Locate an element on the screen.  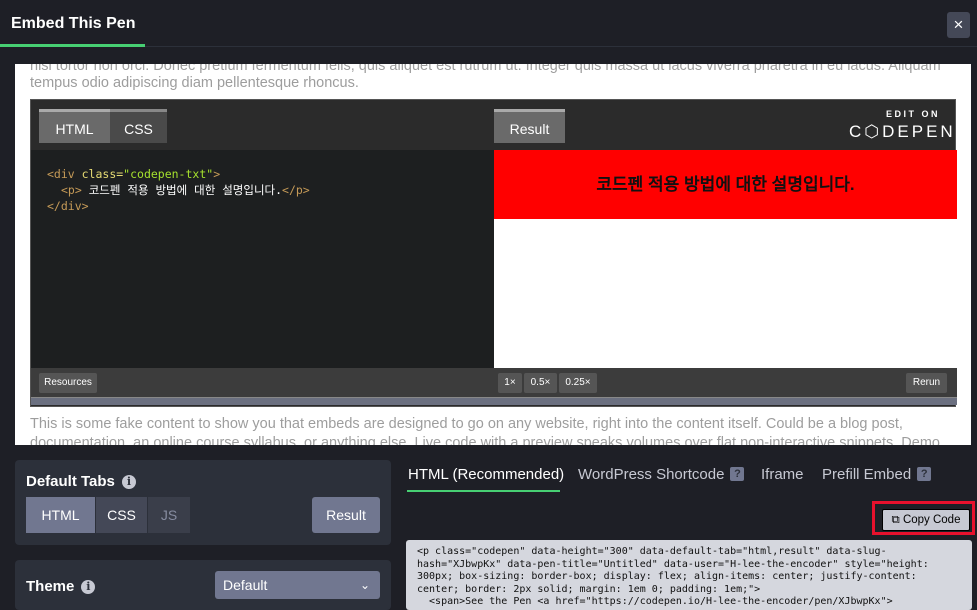
copy-code-button: ⧉ Copy Code is located at coordinates (926, 520).